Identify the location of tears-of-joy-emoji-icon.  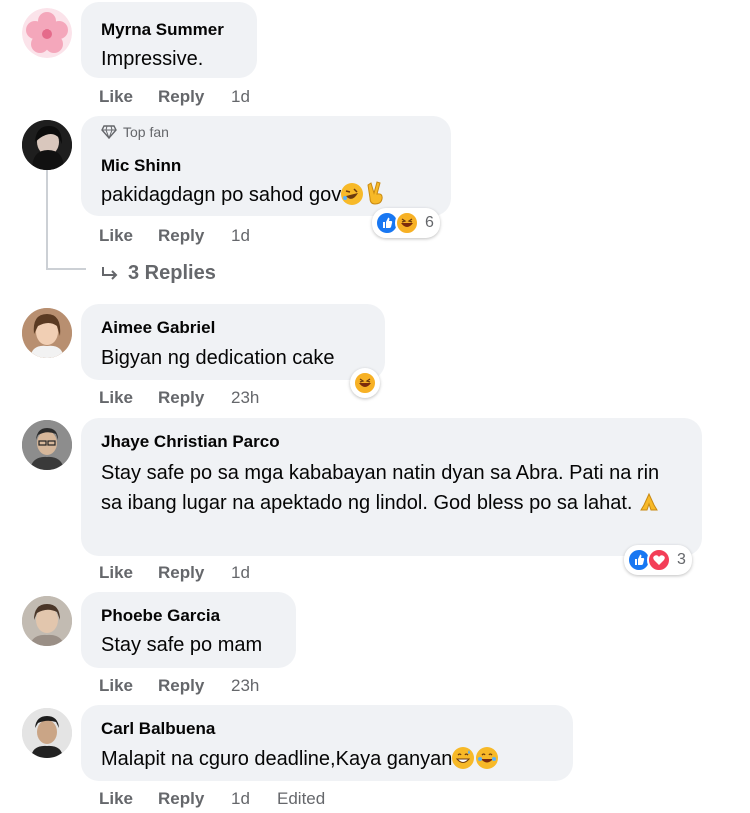
(487, 758).